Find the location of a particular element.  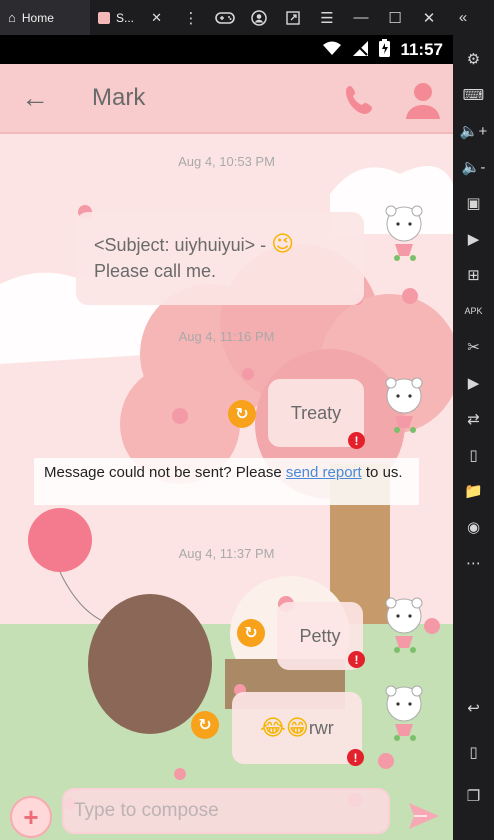

back-nav-icon: ↩ is located at coordinates (473, 708).